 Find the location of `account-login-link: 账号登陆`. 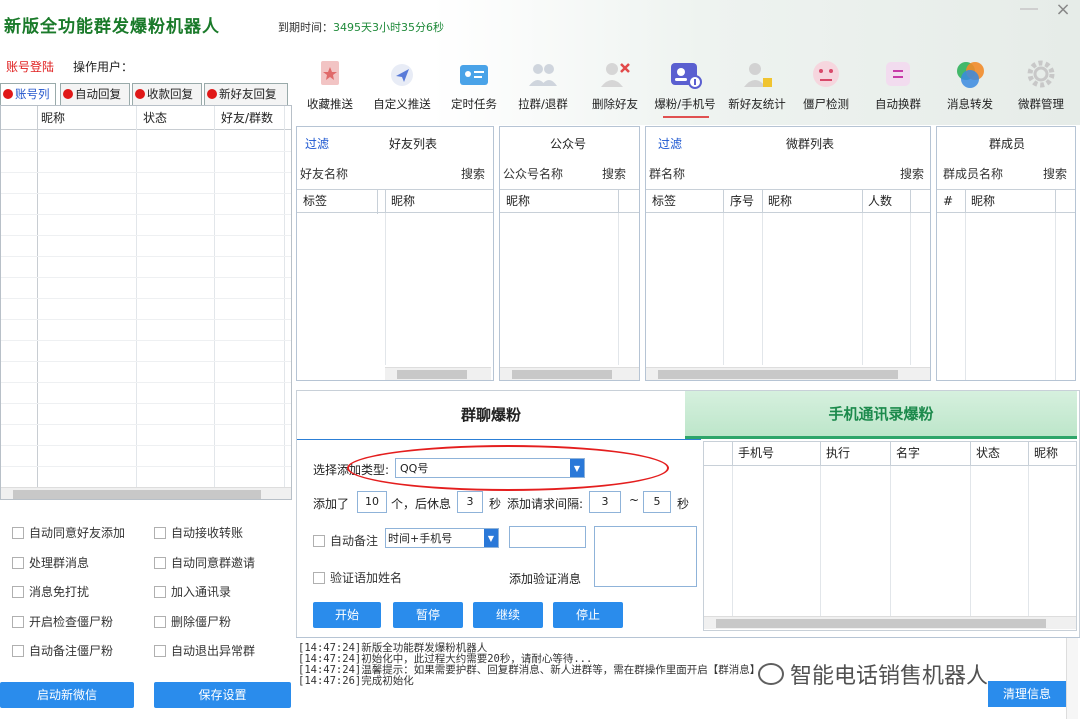

account-login-link: 账号登陆 is located at coordinates (30, 66).